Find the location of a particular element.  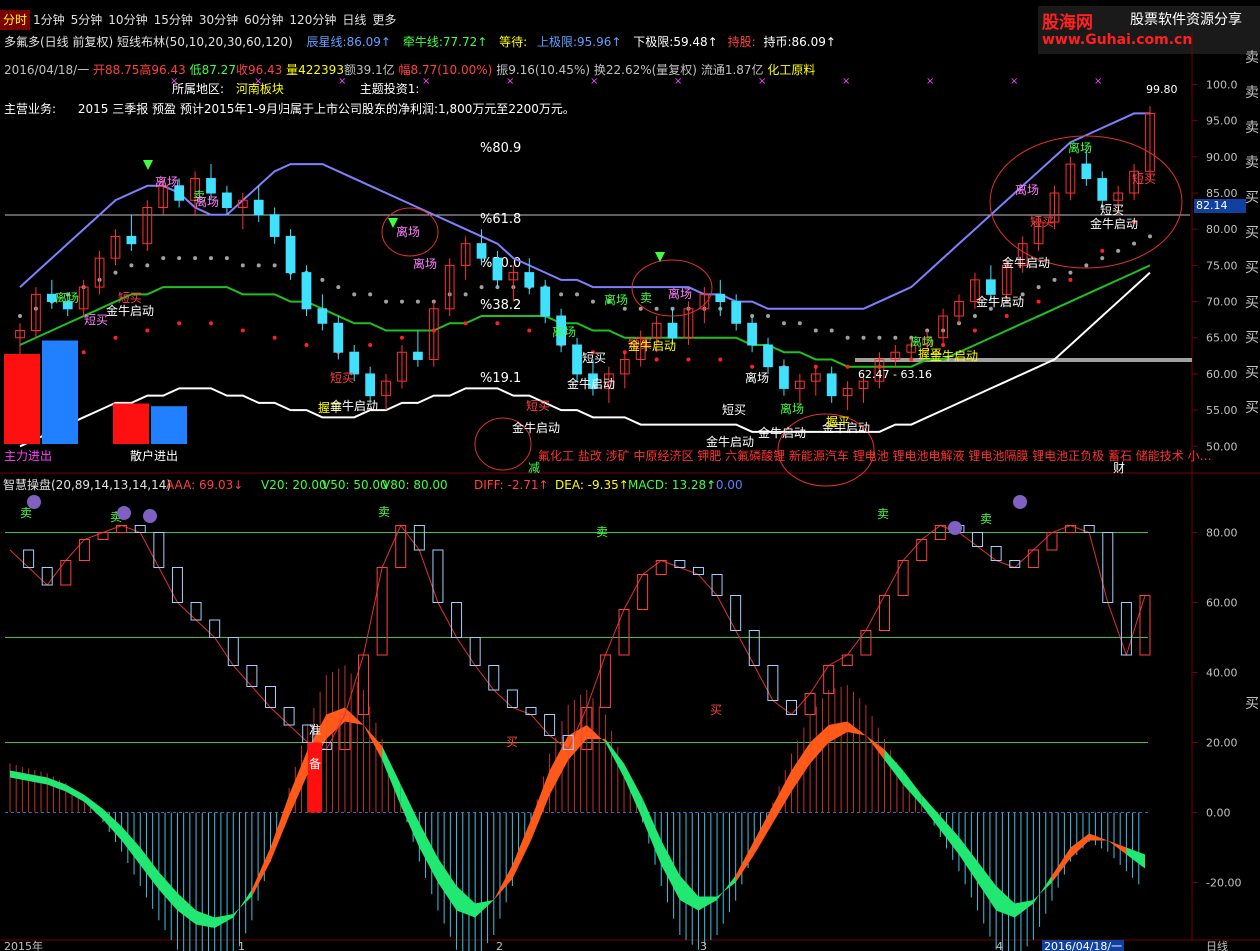

marker-22: 离场 is located at coordinates (757, 377).